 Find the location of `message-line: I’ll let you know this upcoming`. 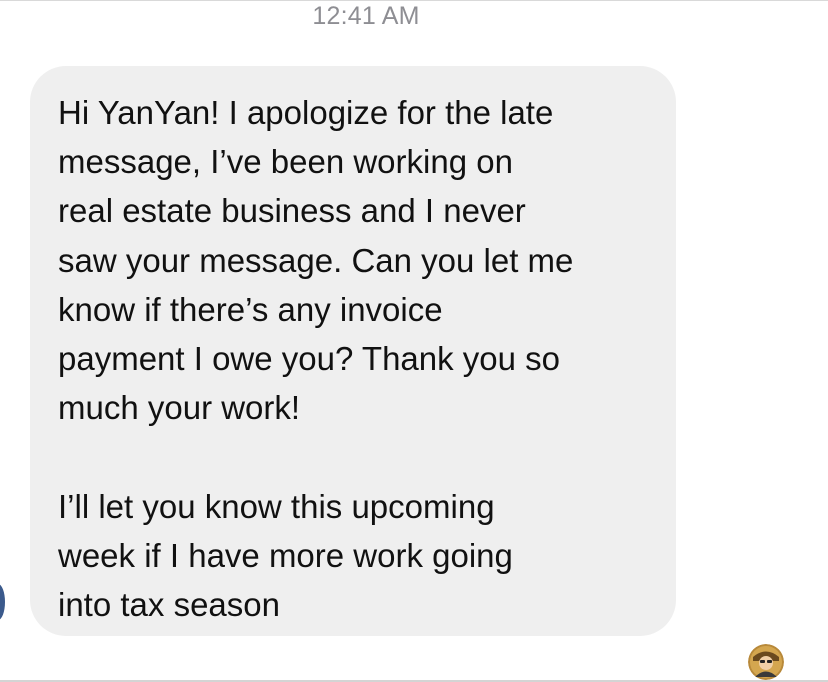

message-line: I’ll let you know this upcoming is located at coordinates (276, 506).